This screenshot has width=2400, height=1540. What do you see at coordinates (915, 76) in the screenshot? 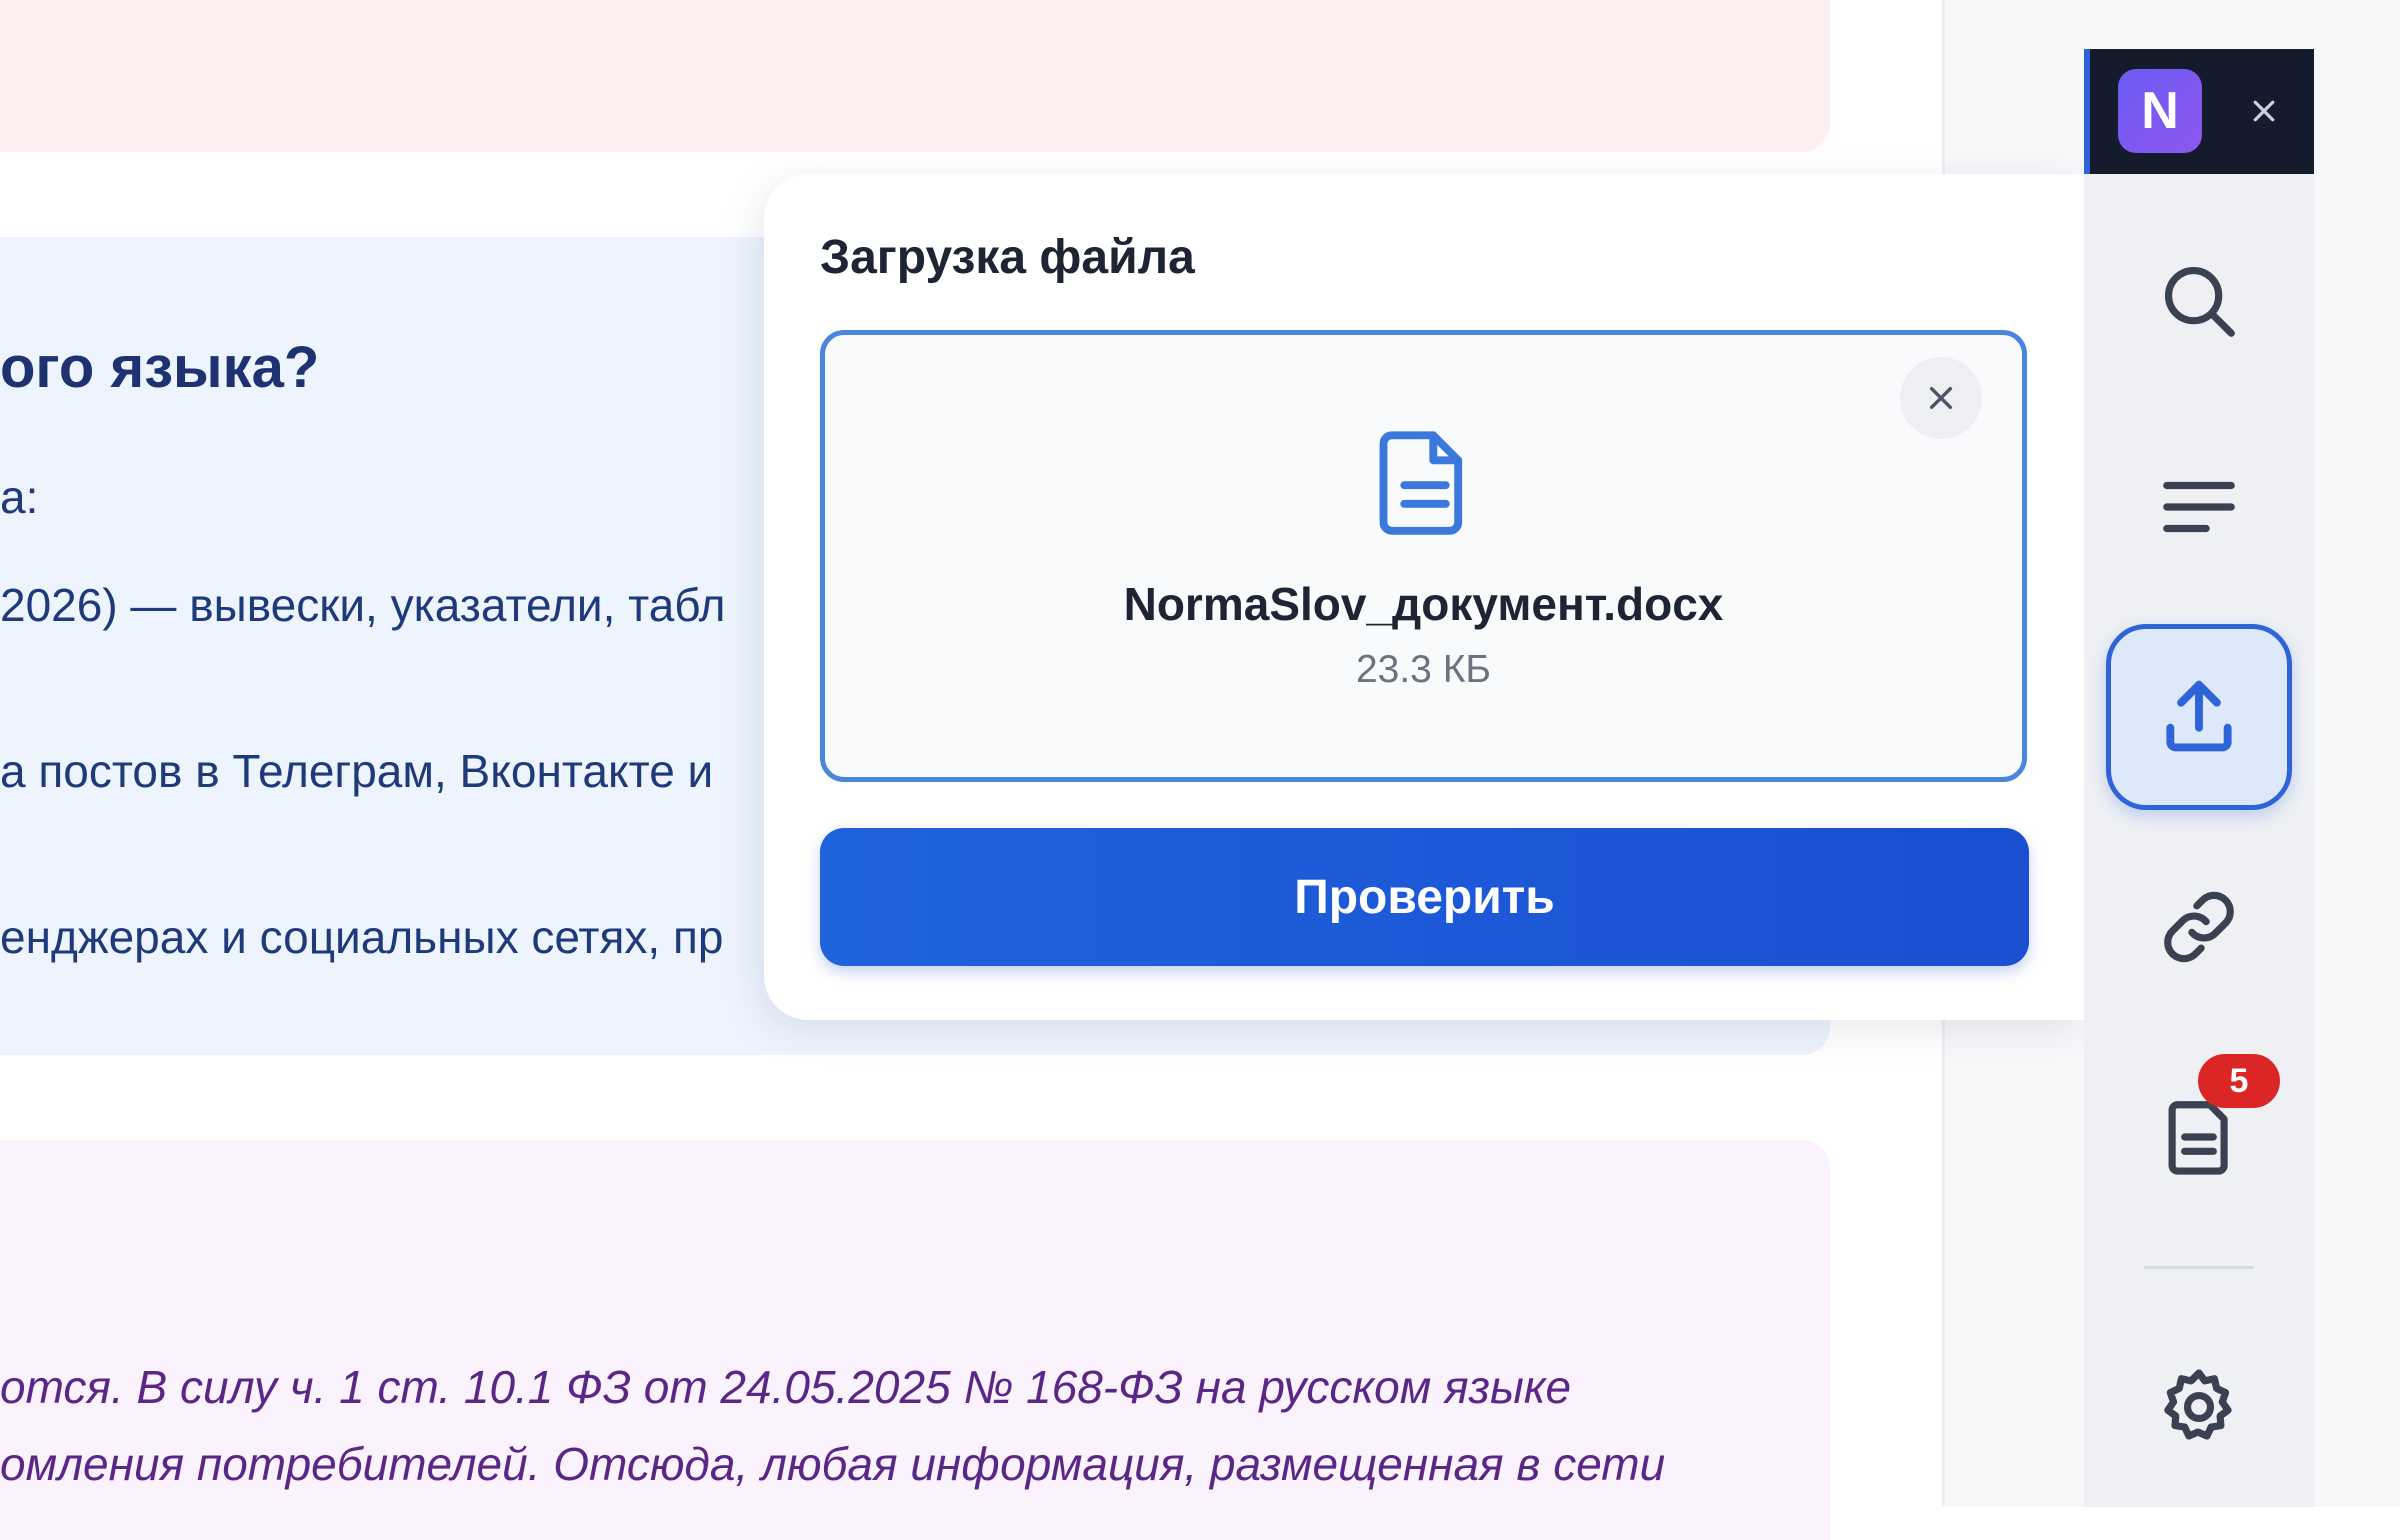
I see `pink-info-card` at bounding box center [915, 76].